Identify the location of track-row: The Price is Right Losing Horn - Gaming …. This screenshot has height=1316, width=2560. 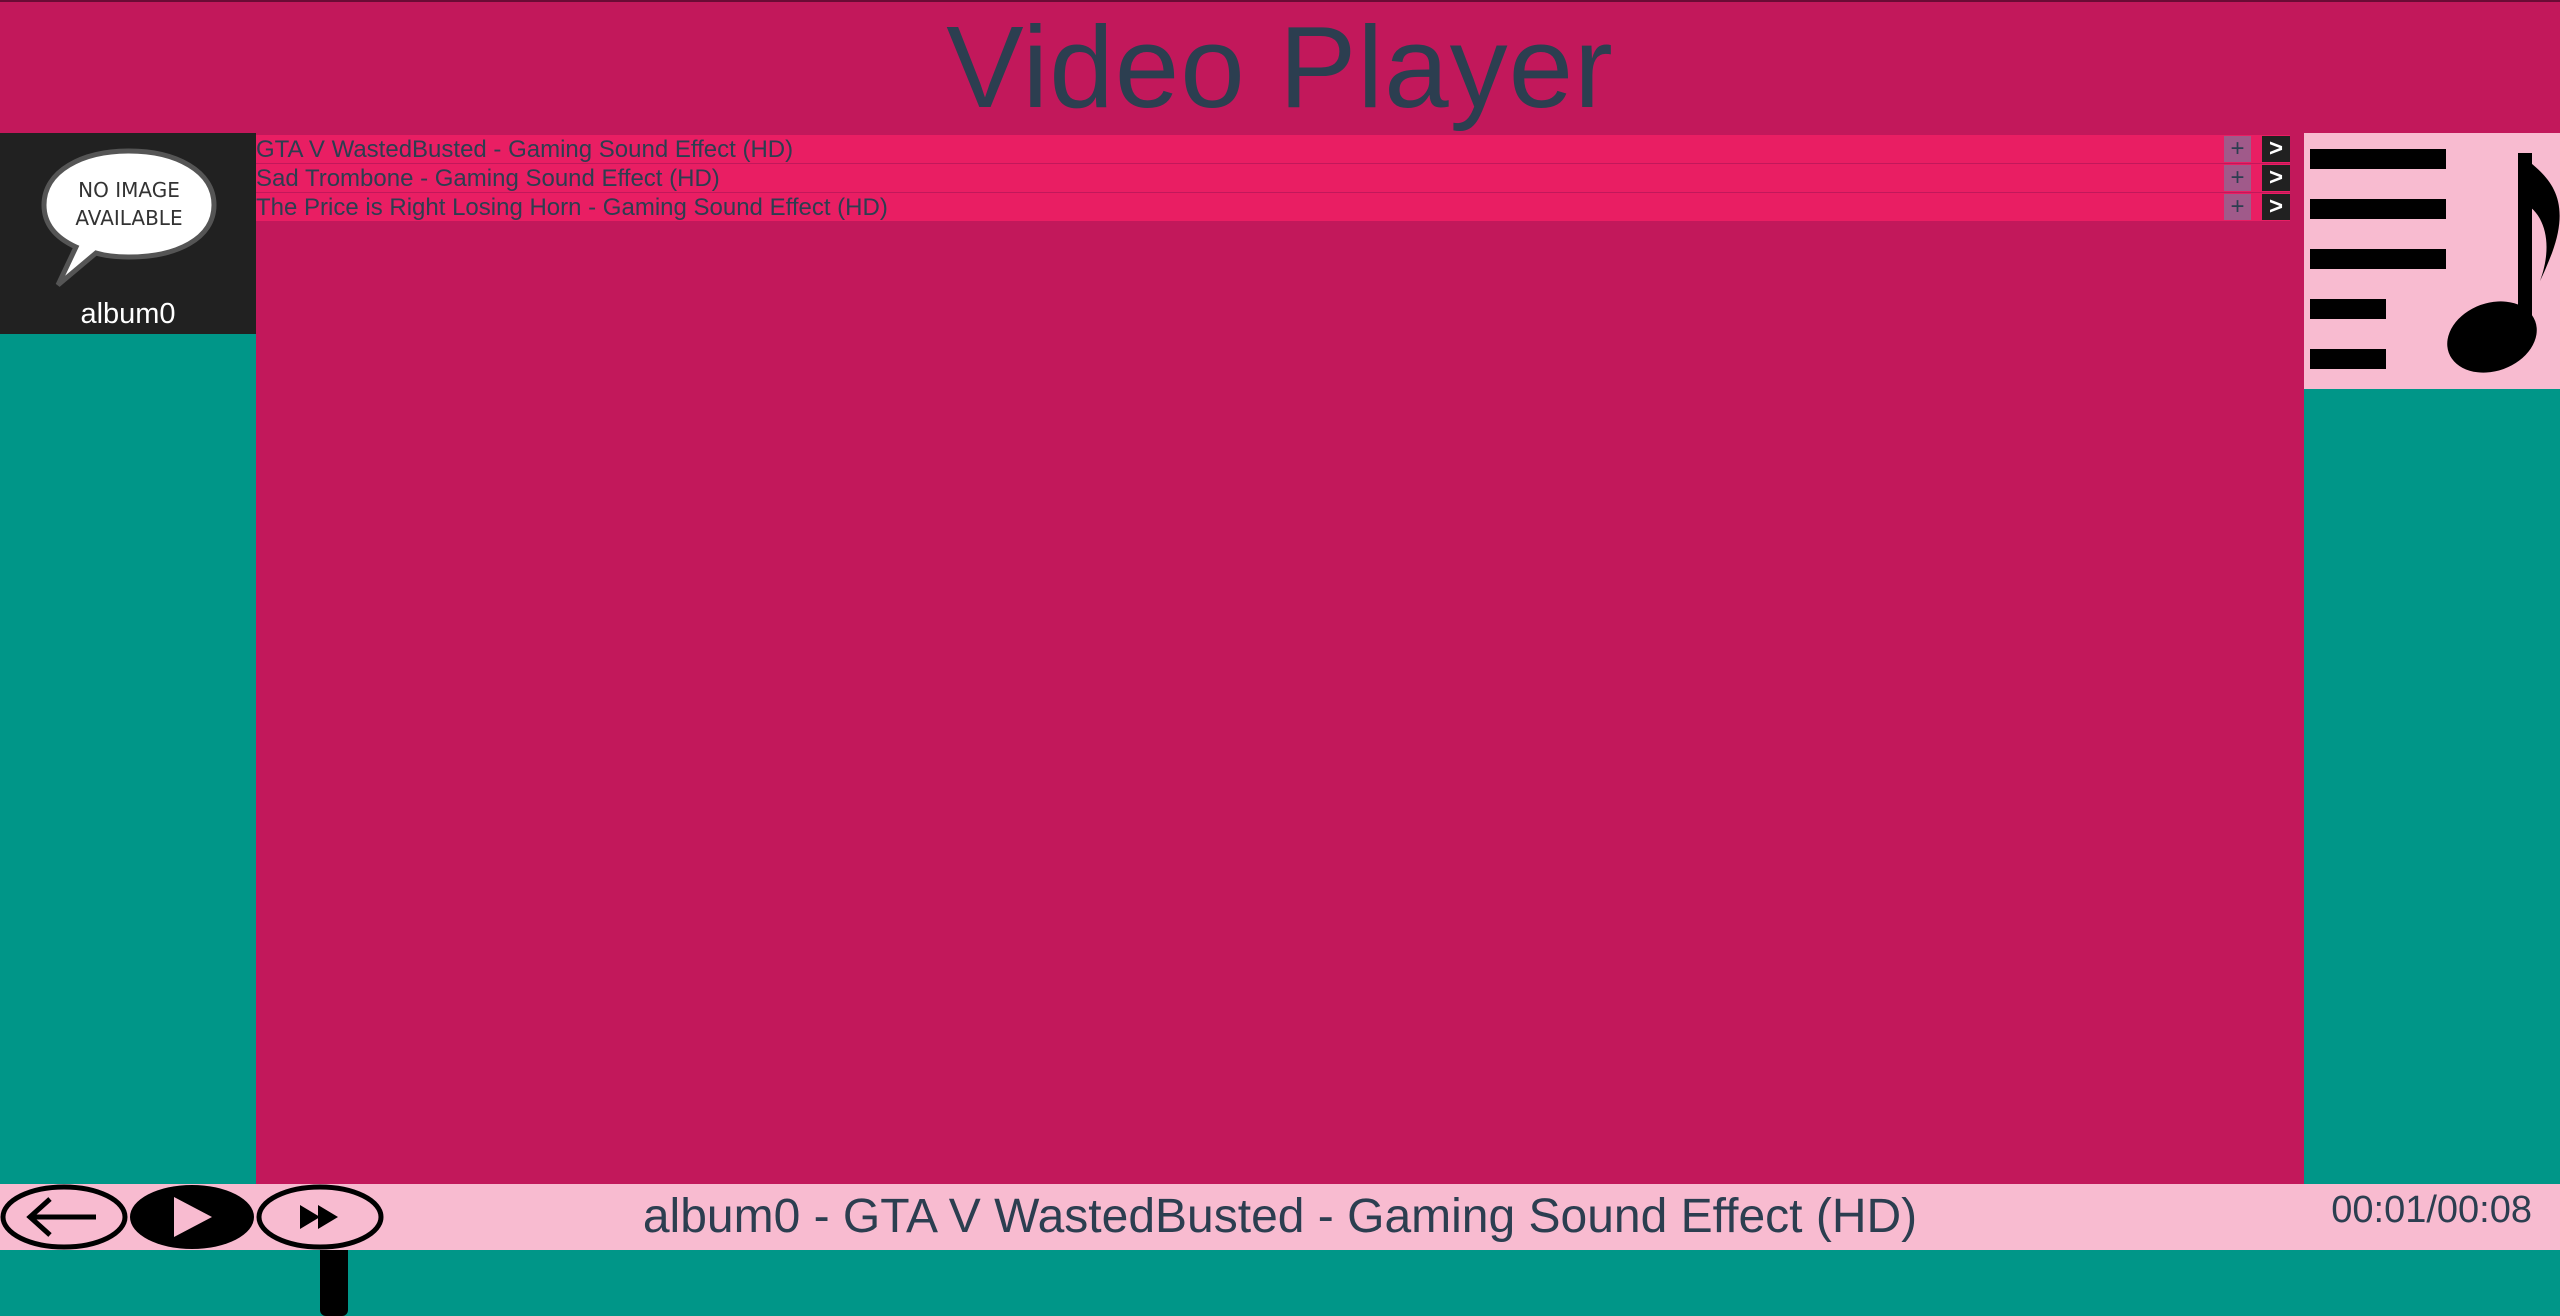
(1273, 207).